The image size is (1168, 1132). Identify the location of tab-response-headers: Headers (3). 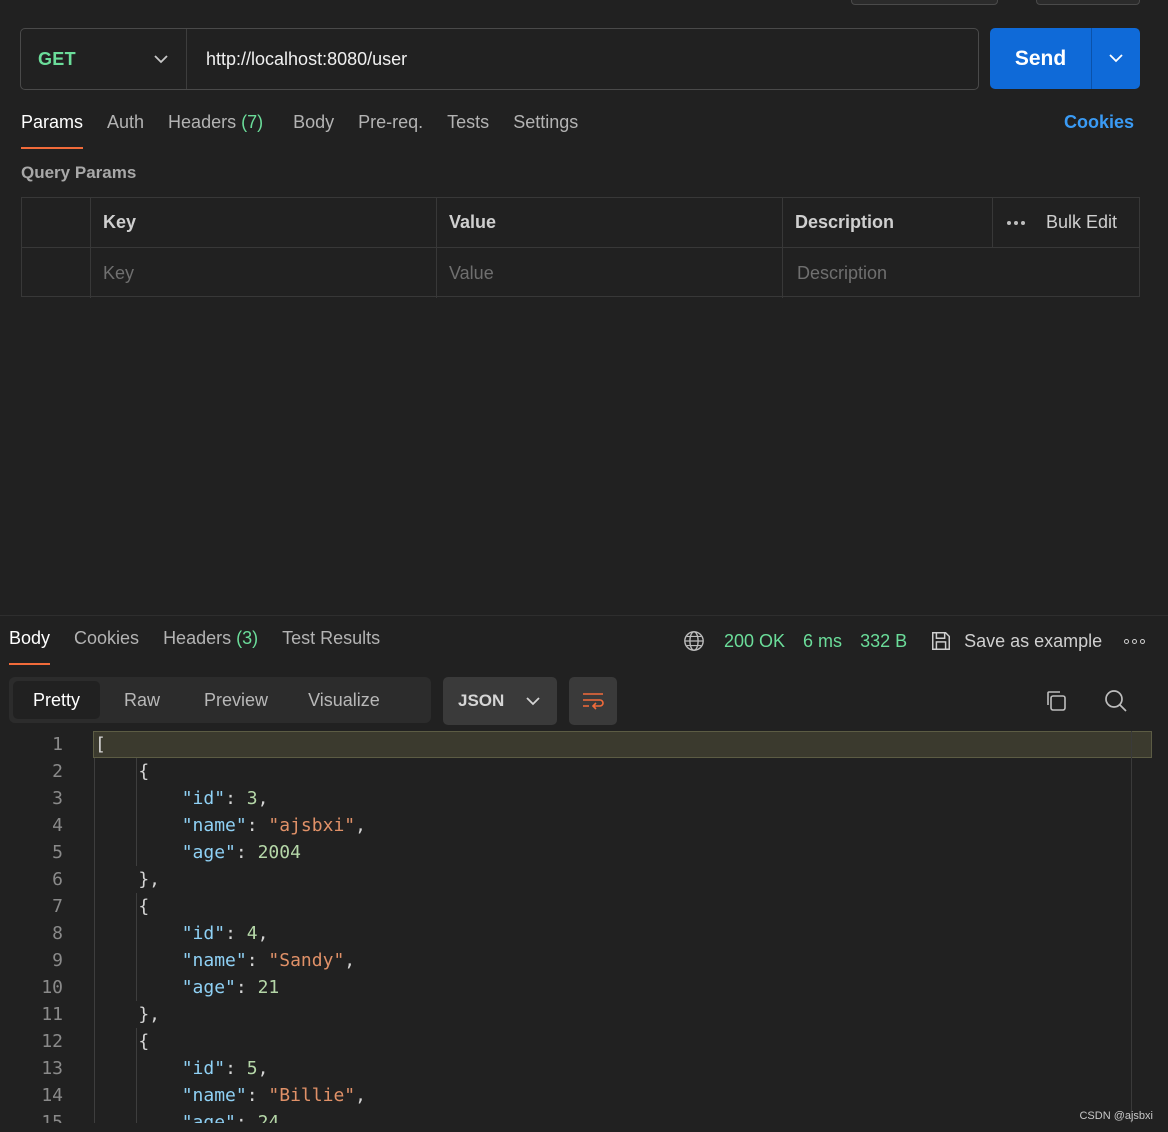
(210, 641).